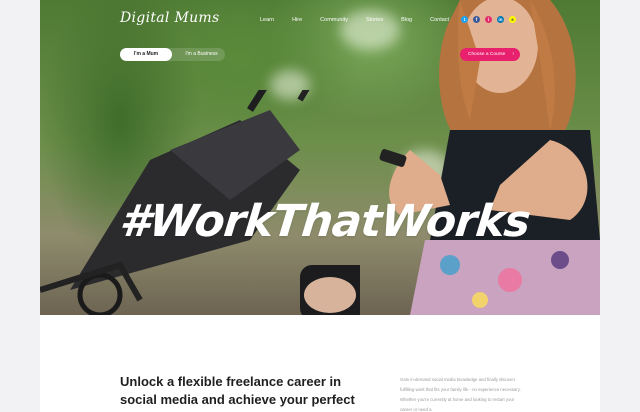 The image size is (640, 412). What do you see at coordinates (374, 20) in the screenshot?
I see `nav-link-stories: Stories` at bounding box center [374, 20].